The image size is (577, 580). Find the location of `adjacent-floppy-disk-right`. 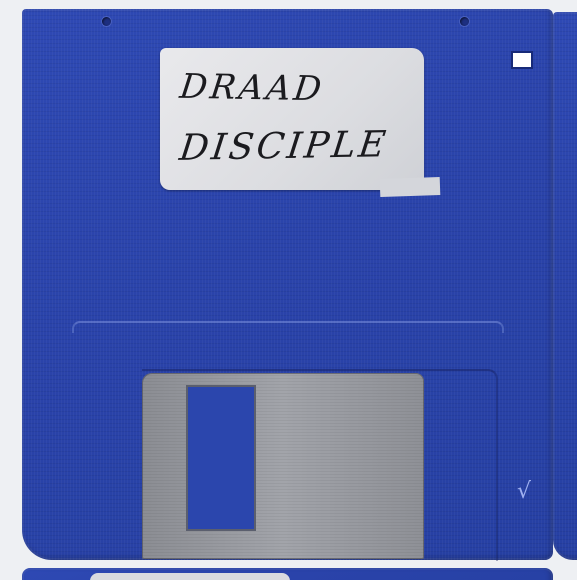

adjacent-floppy-disk-right is located at coordinates (565, 286).